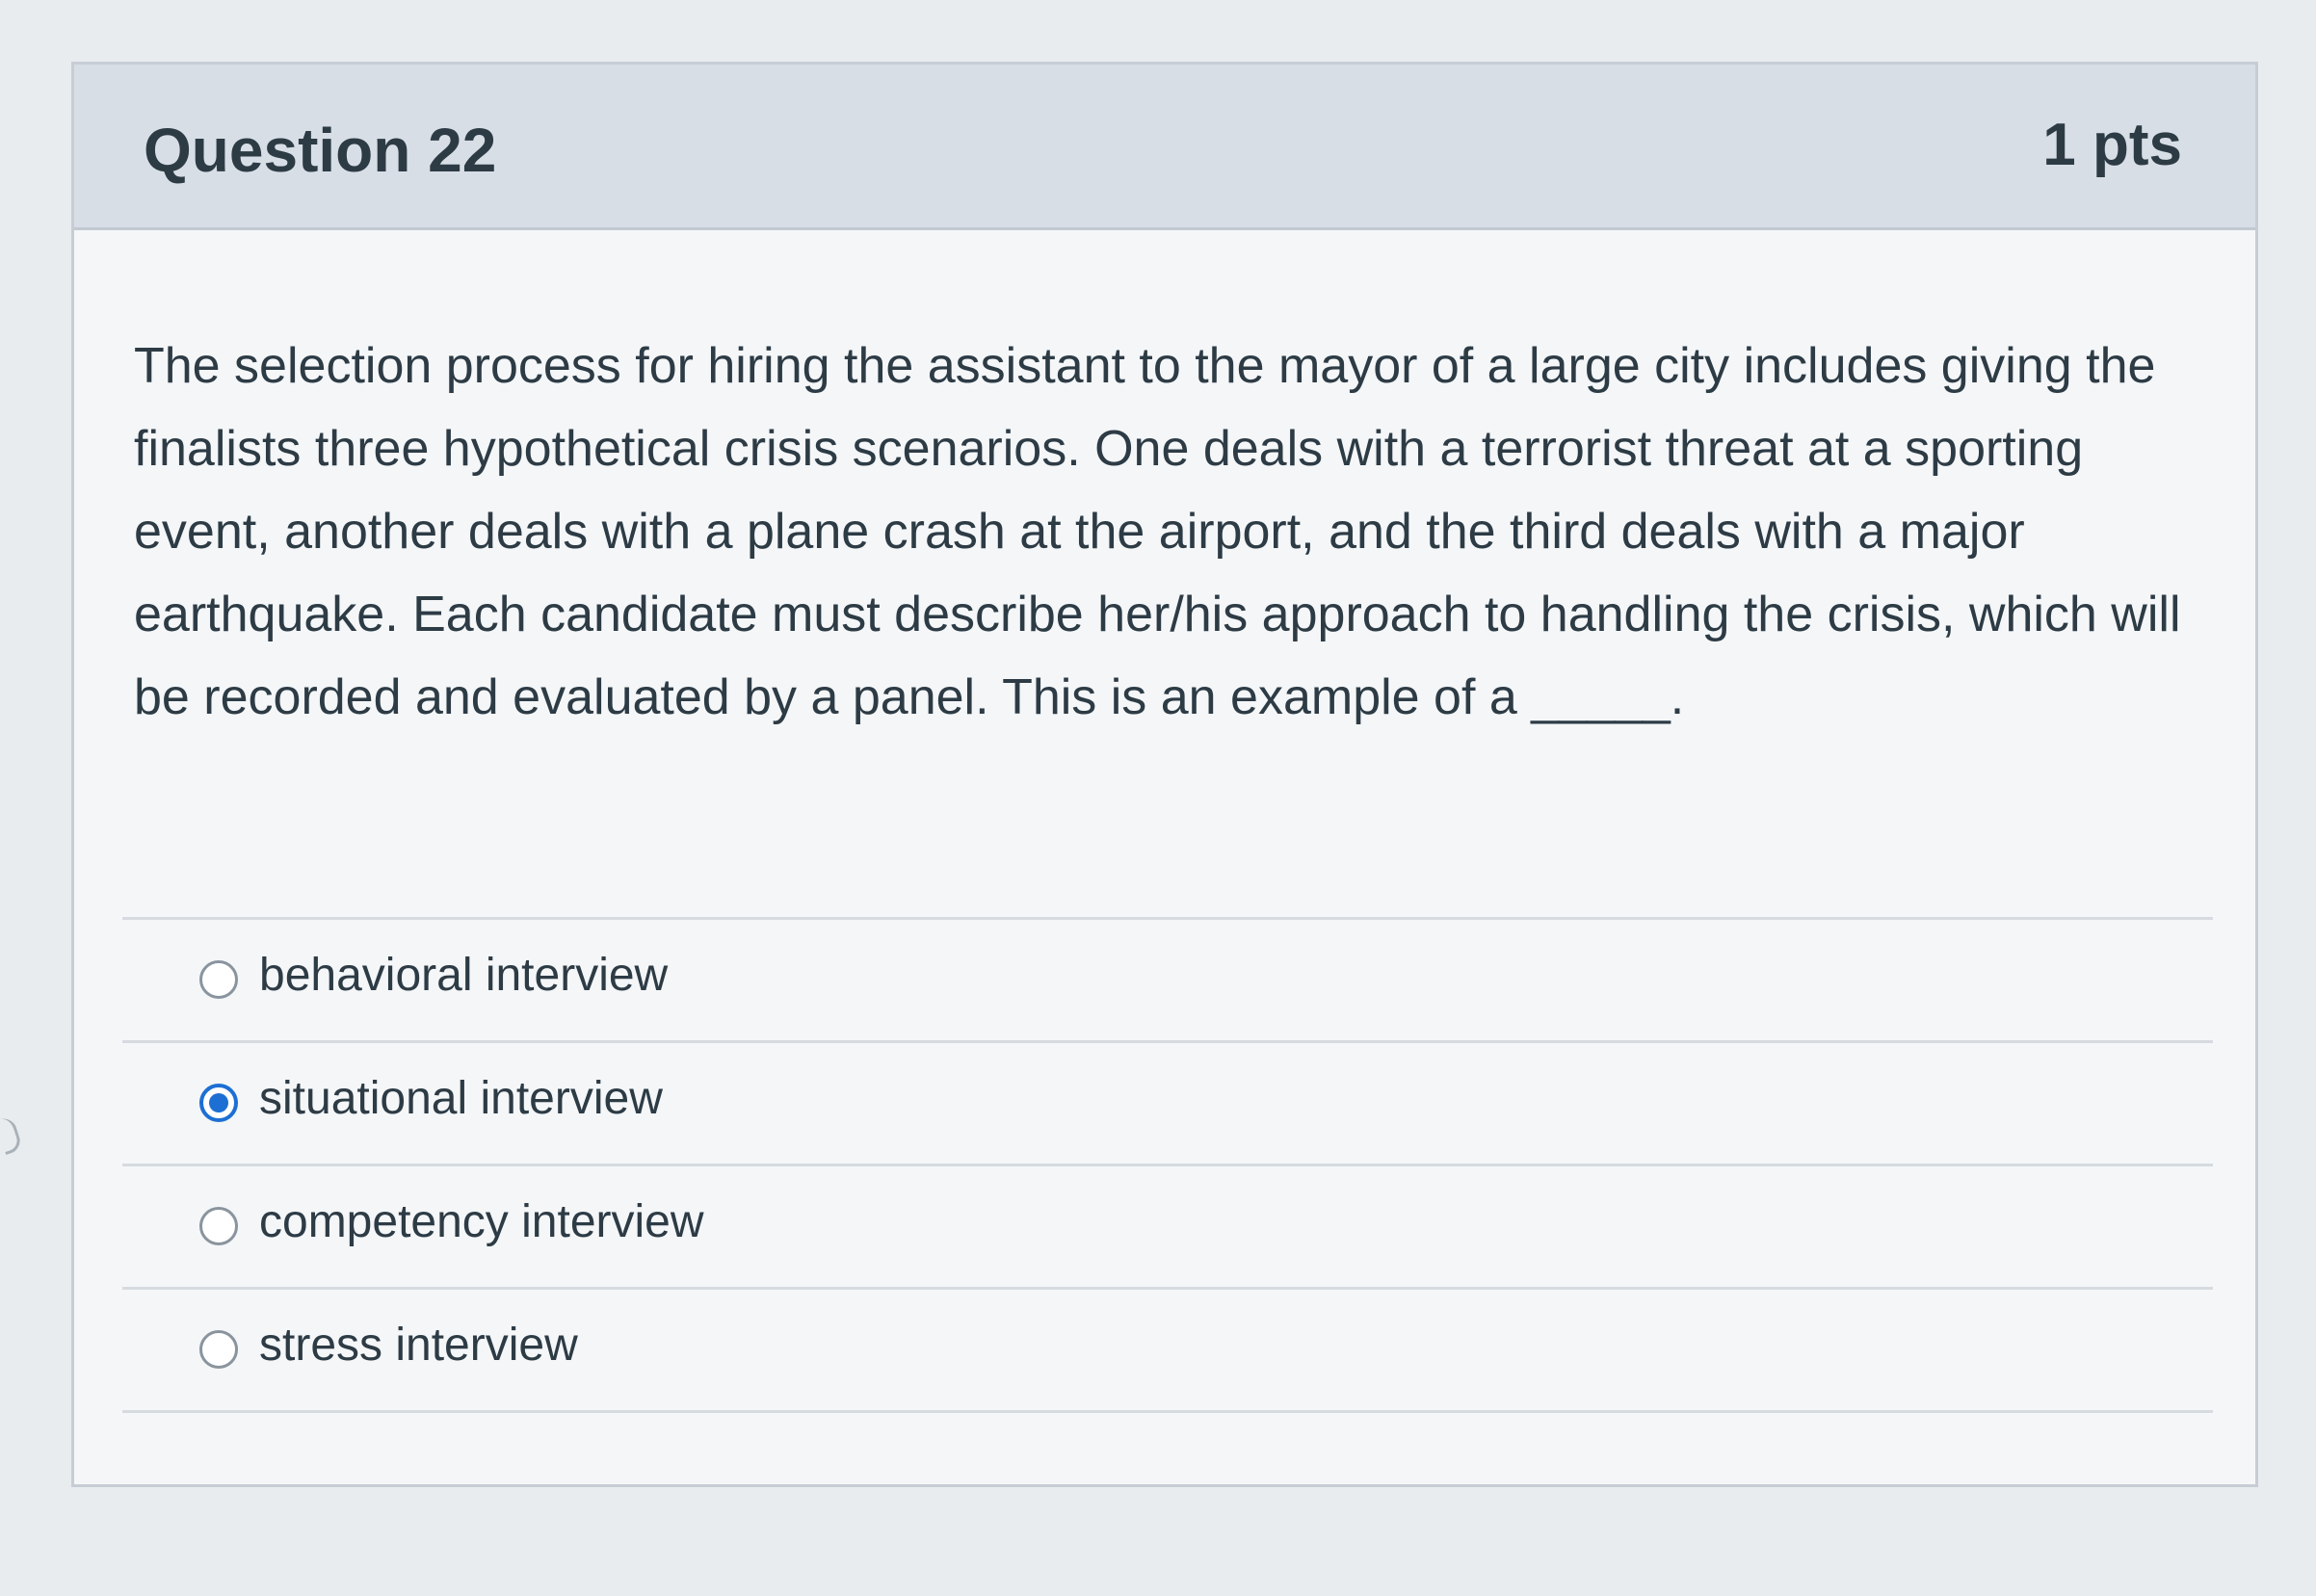  What do you see at coordinates (418, 1345) in the screenshot?
I see `answer-label: stress interview` at bounding box center [418, 1345].